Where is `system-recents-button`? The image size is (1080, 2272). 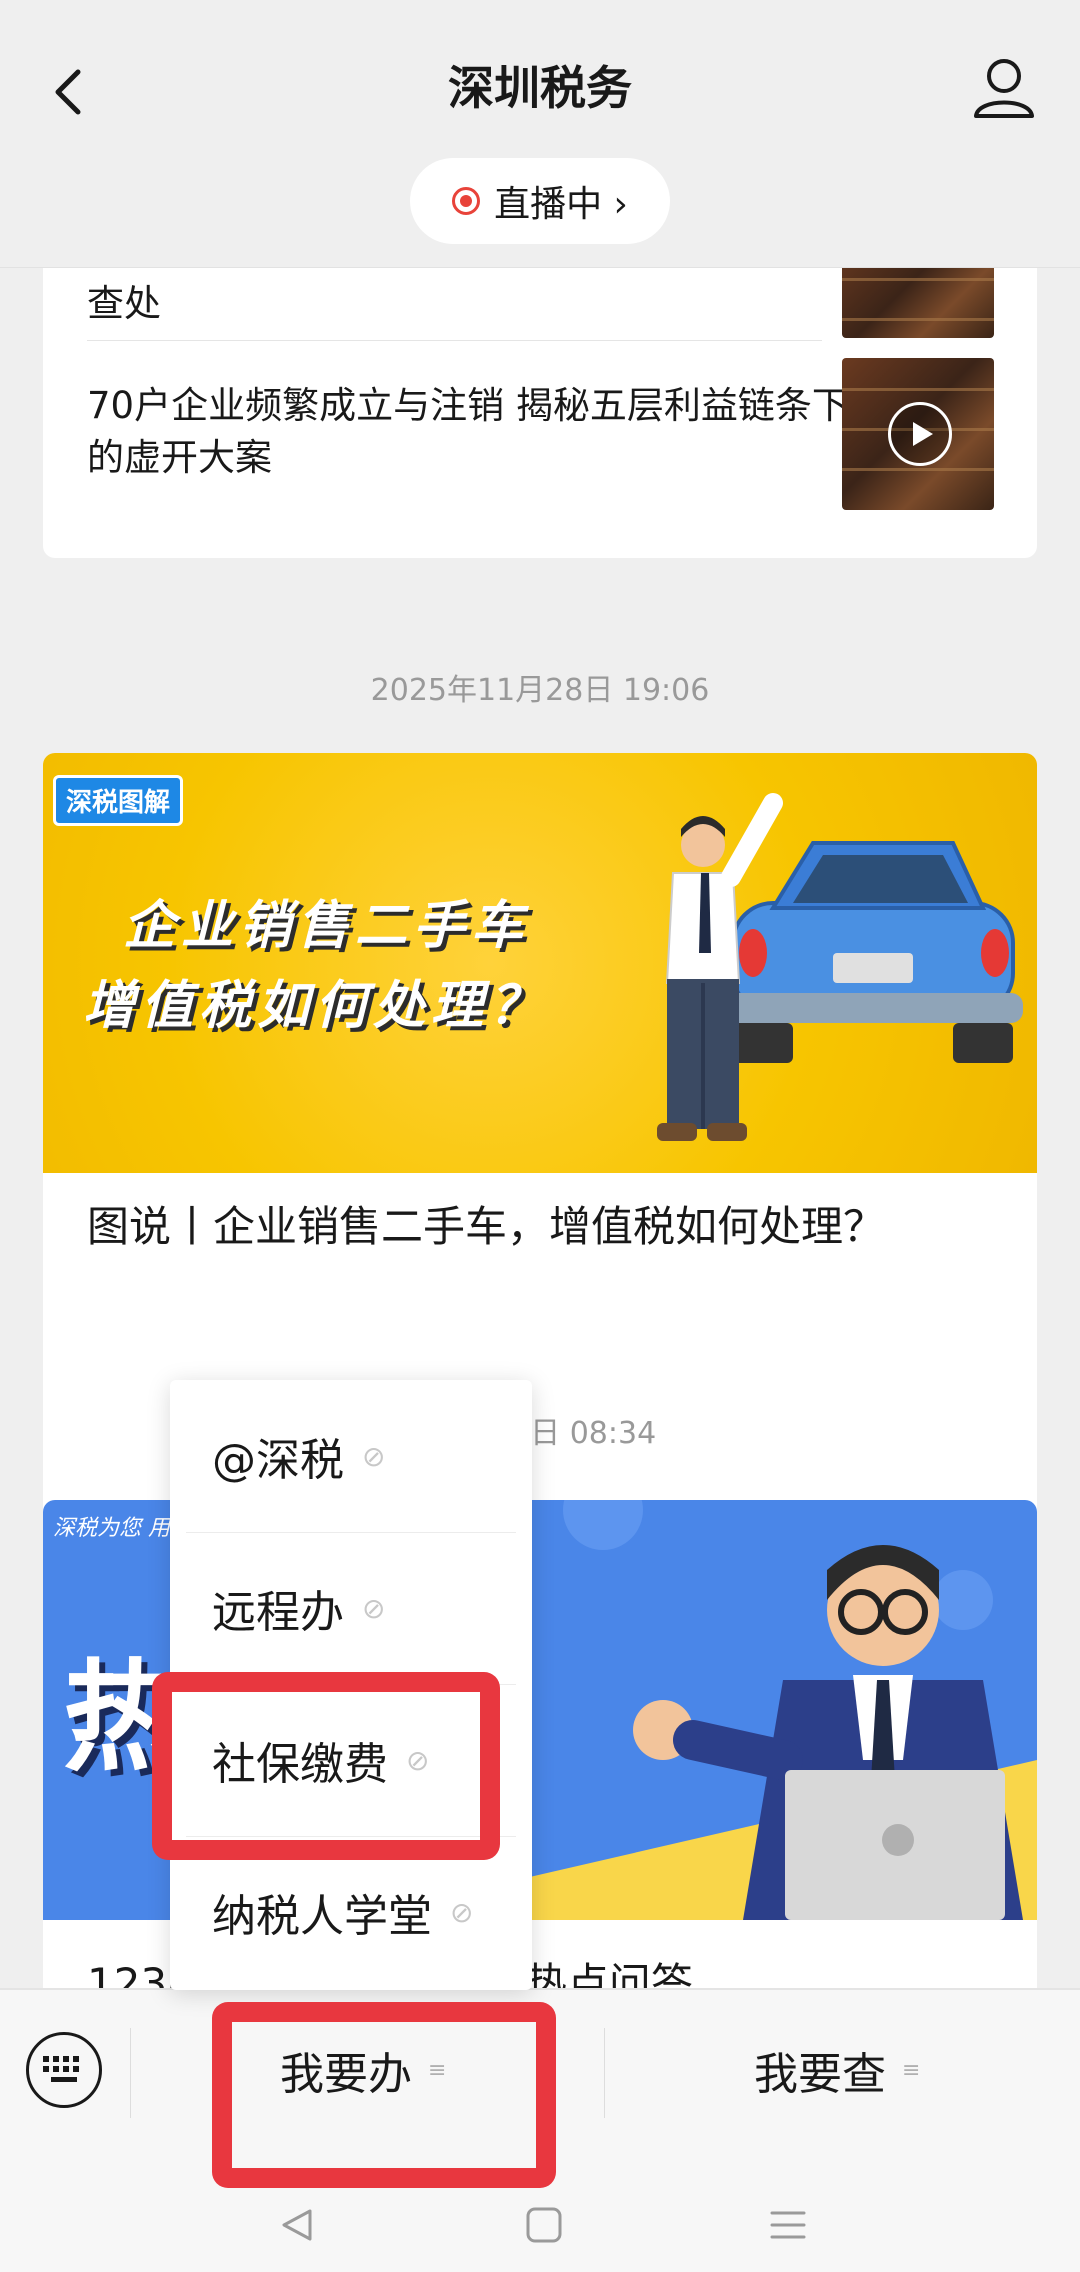 system-recents-button is located at coordinates (788, 2225).